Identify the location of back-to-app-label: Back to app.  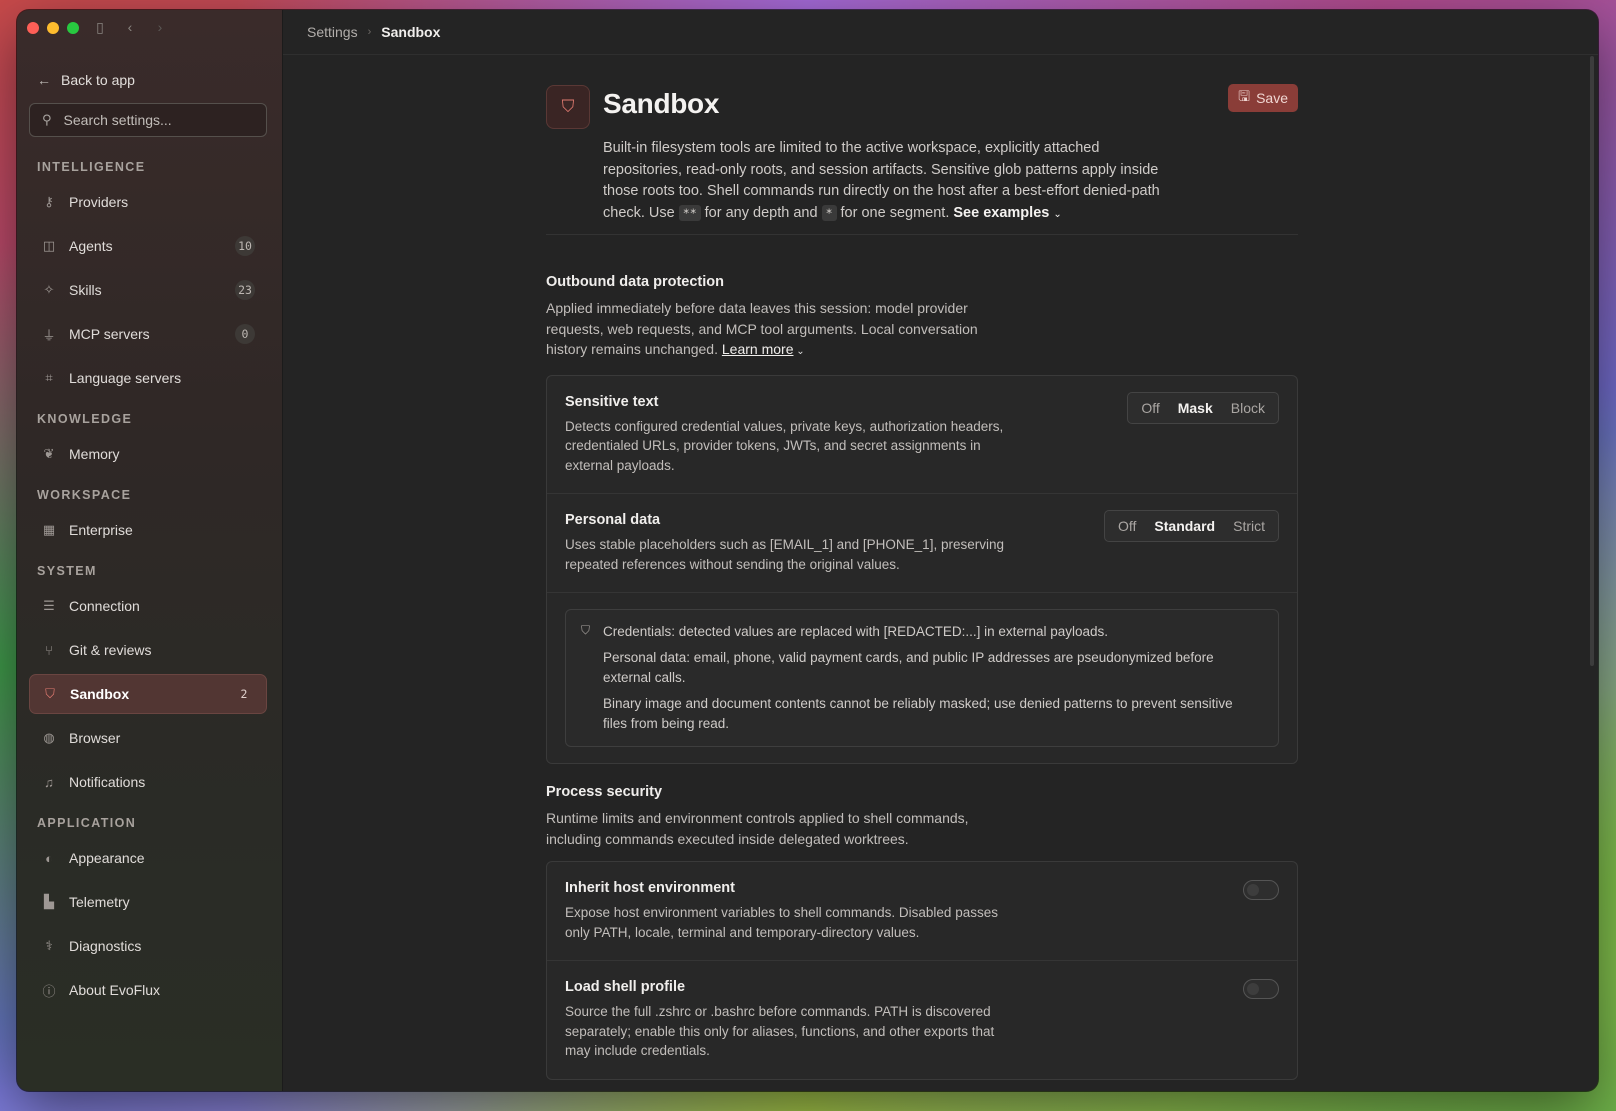
(98, 80).